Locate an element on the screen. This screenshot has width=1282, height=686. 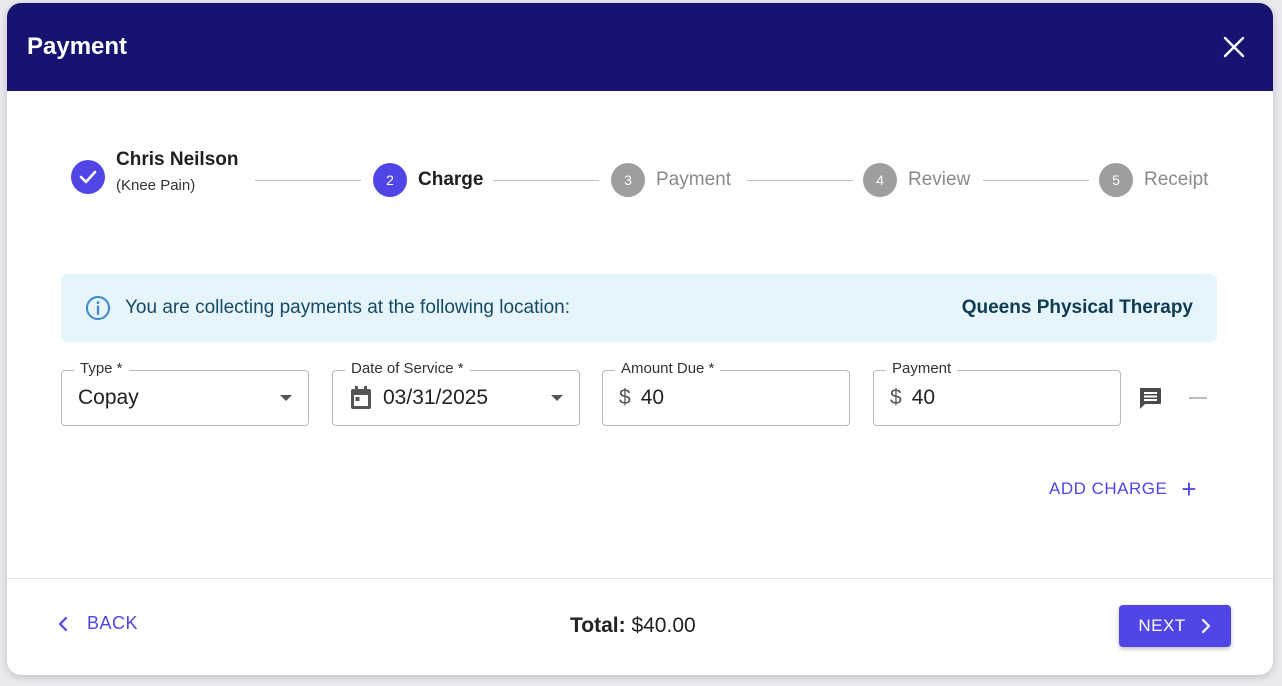
step-number: 2 is located at coordinates (390, 180).